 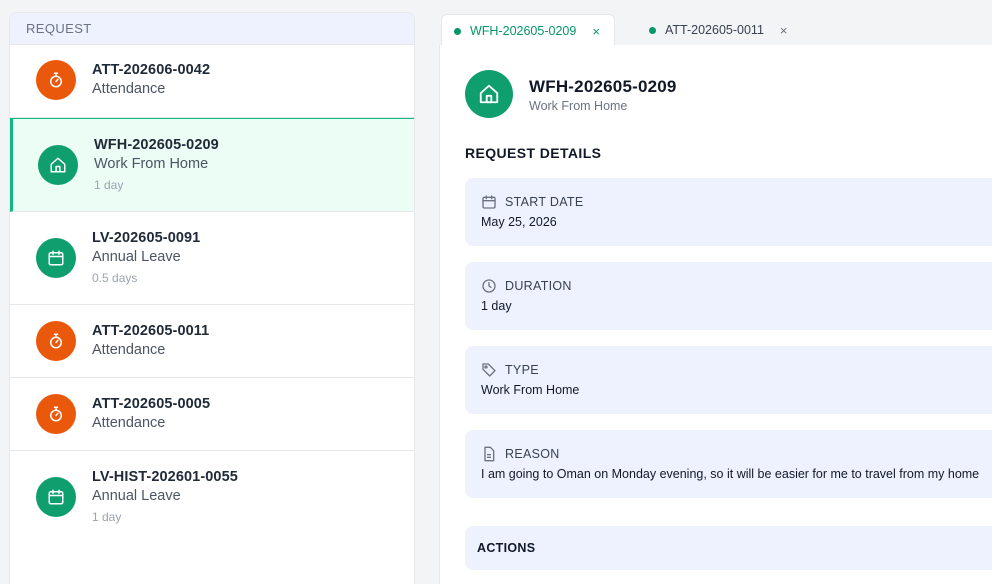 I want to click on card-value: 1 day, so click(x=496, y=306).